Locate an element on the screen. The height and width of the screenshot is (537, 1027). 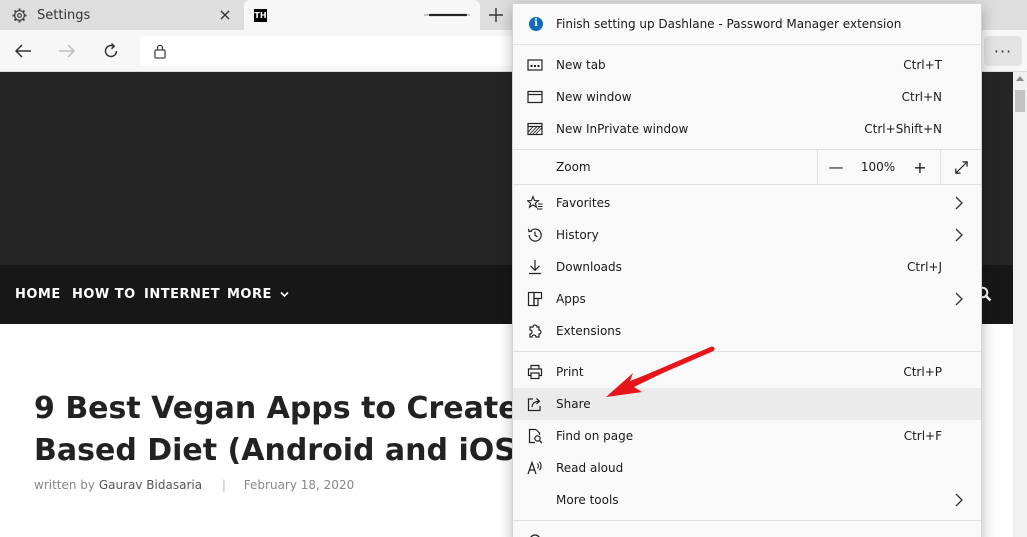
article-title-line-1: 9 Best Vegan Apps to Create Pl is located at coordinates (274, 408).